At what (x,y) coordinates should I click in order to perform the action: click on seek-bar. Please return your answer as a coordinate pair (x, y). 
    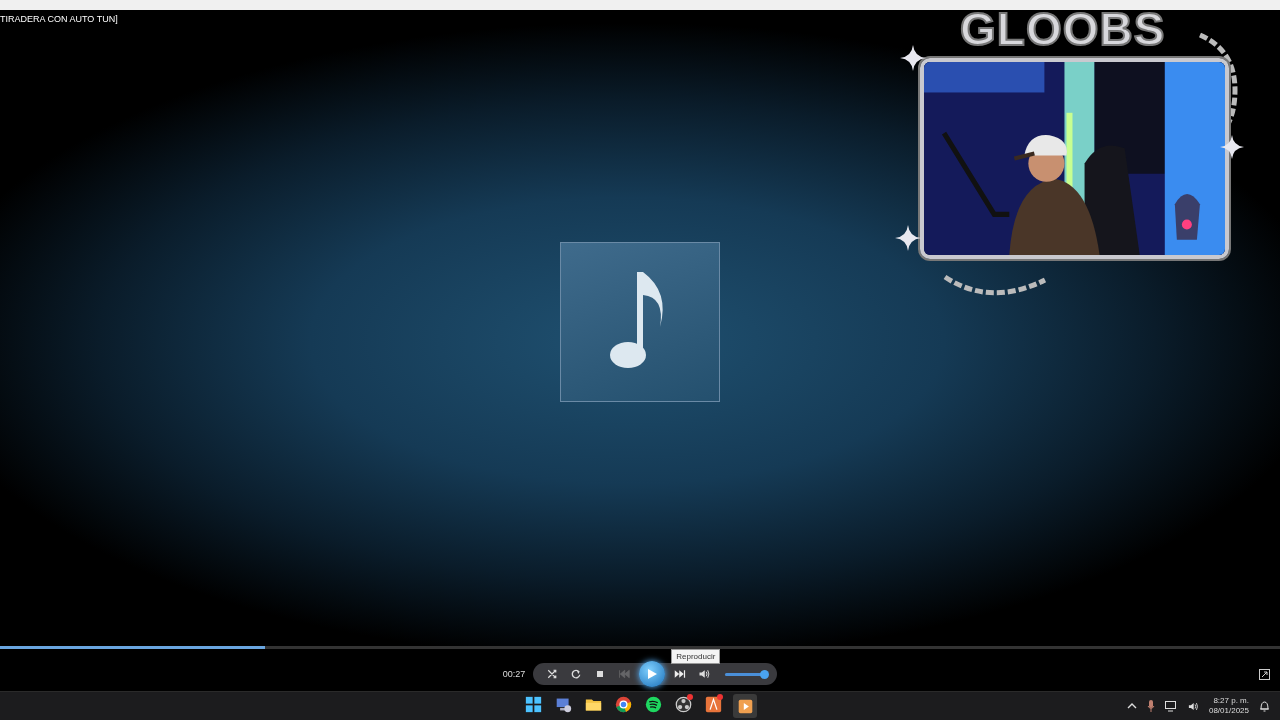
    Looking at the image, I should click on (640, 647).